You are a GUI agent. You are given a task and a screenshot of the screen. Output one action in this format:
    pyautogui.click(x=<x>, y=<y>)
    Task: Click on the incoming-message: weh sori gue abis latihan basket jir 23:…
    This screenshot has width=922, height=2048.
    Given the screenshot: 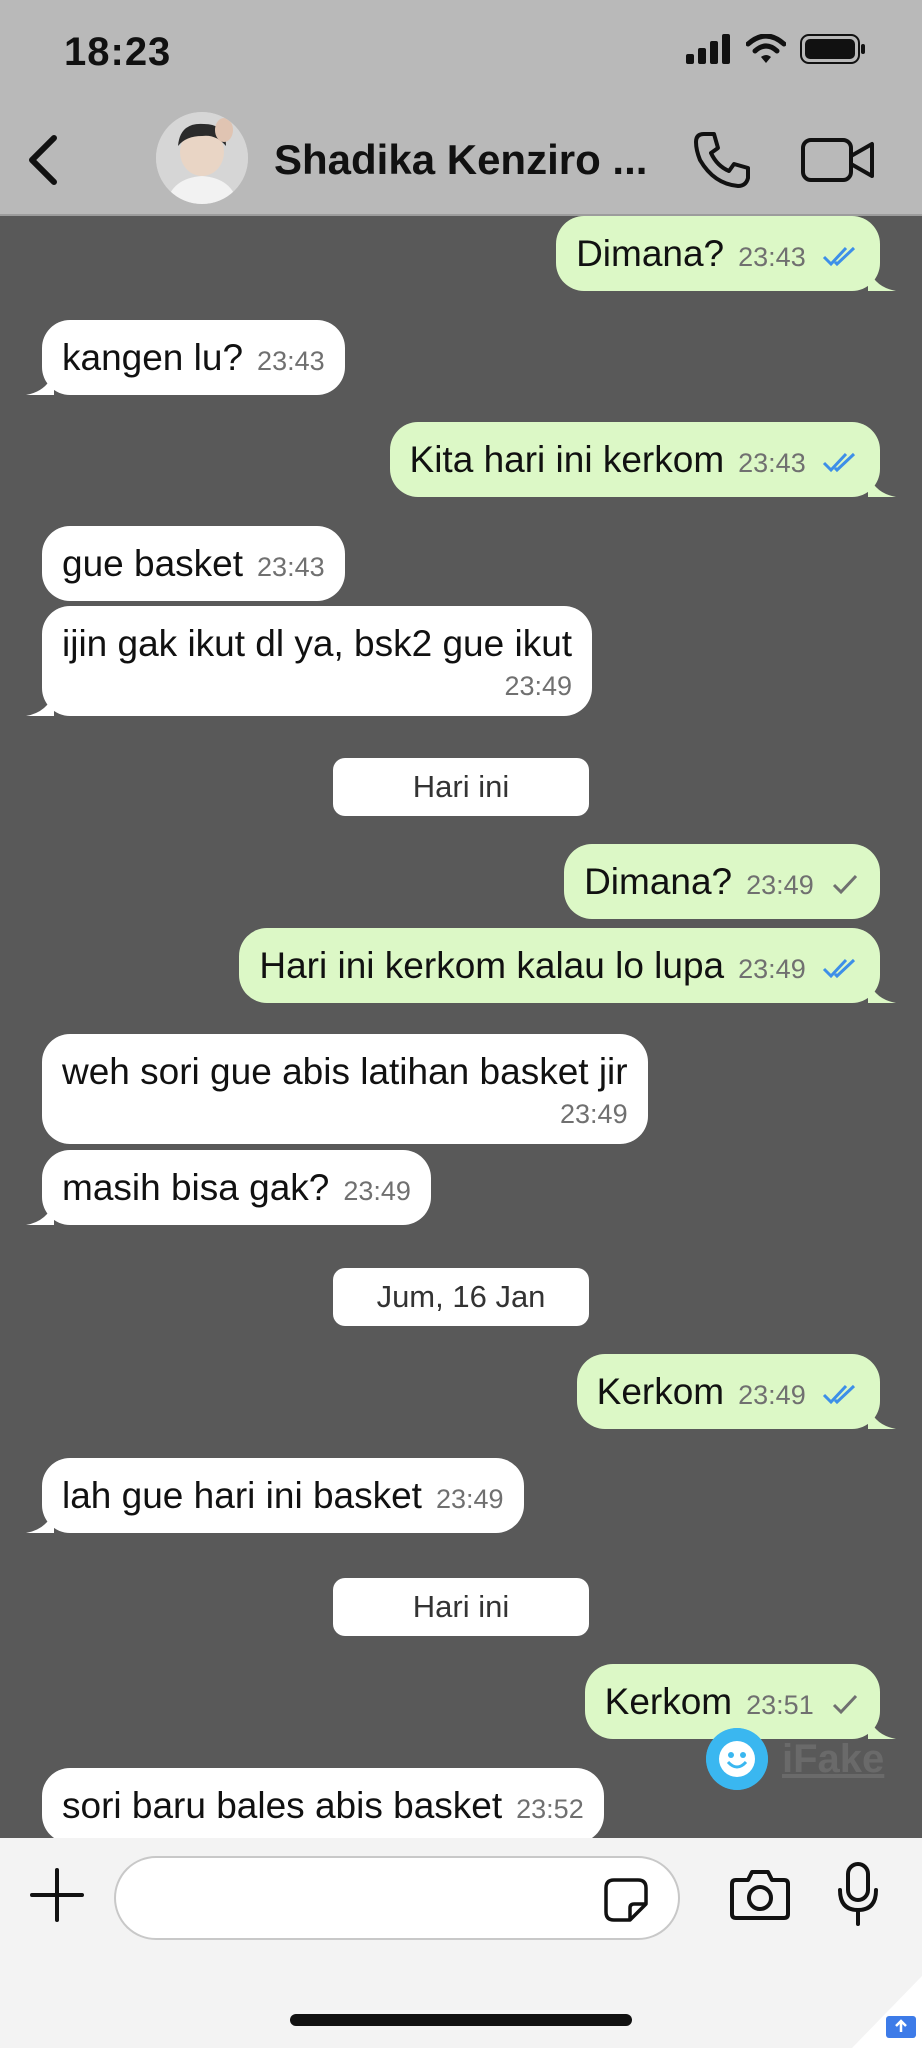 What is the action you would take?
    pyautogui.click(x=345, y=1089)
    